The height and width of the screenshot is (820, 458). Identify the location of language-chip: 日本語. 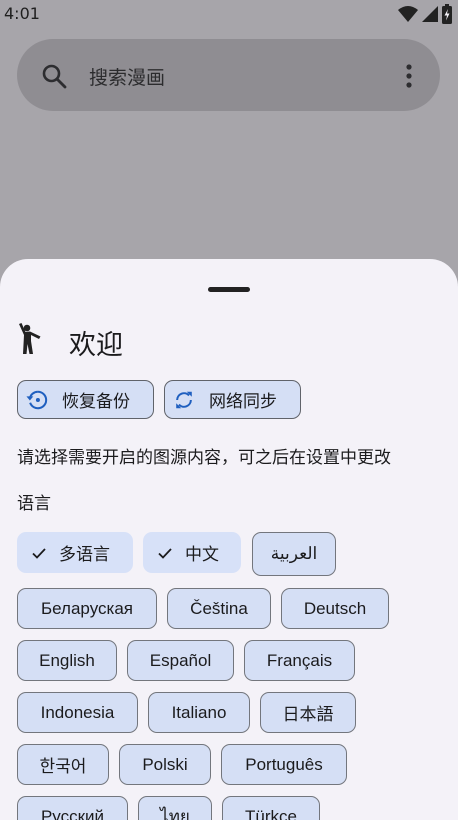
(308, 712).